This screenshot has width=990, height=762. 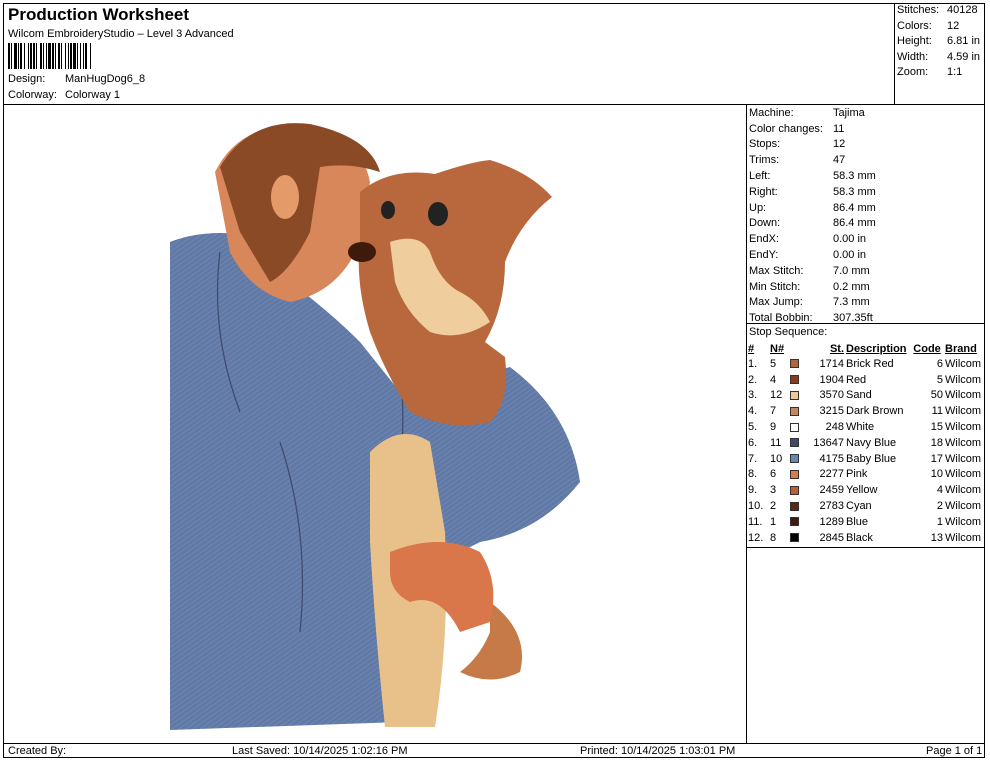 I want to click on row-description: Black, so click(x=859, y=537).